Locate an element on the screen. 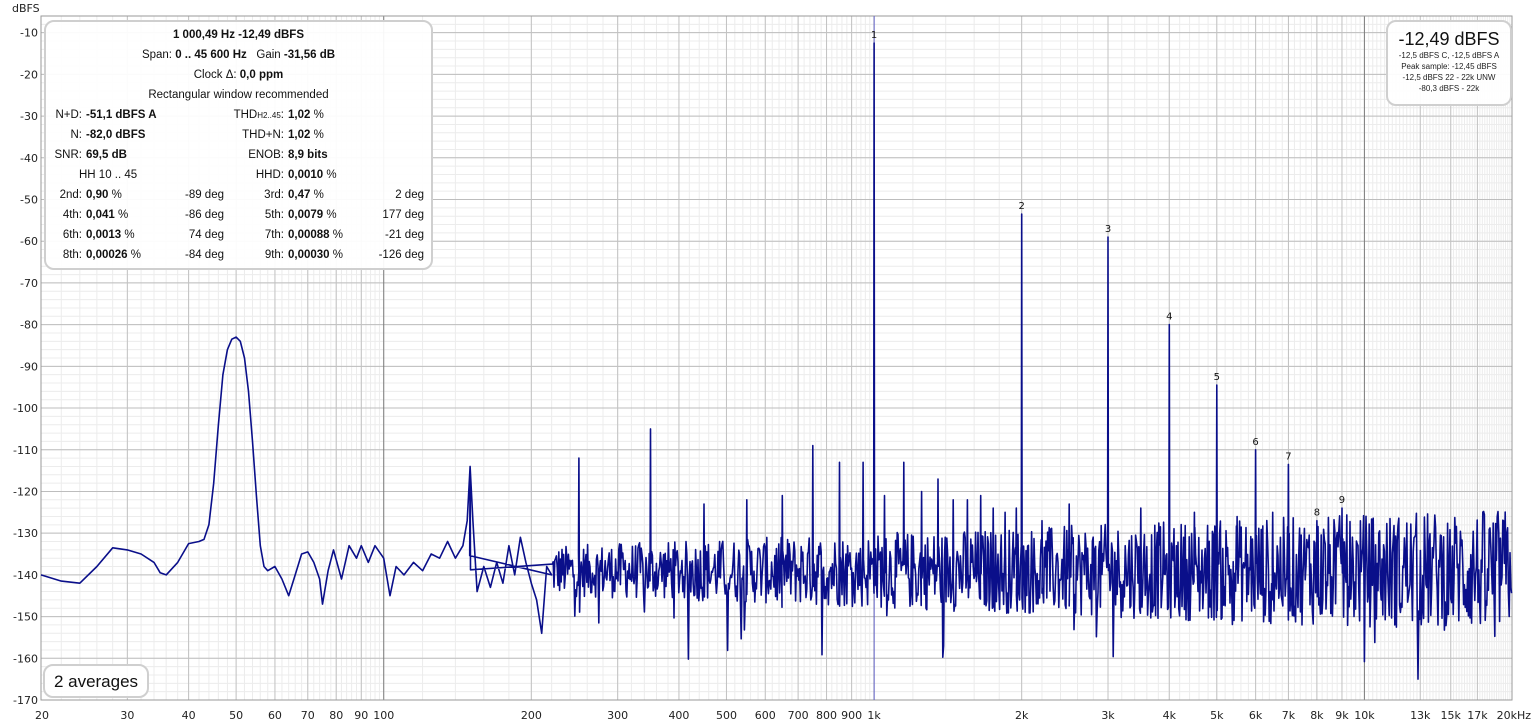 The height and width of the screenshot is (726, 1532). level-line-1: -12,5 dBFS C, -12,5 dBFS A is located at coordinates (1449, 55).